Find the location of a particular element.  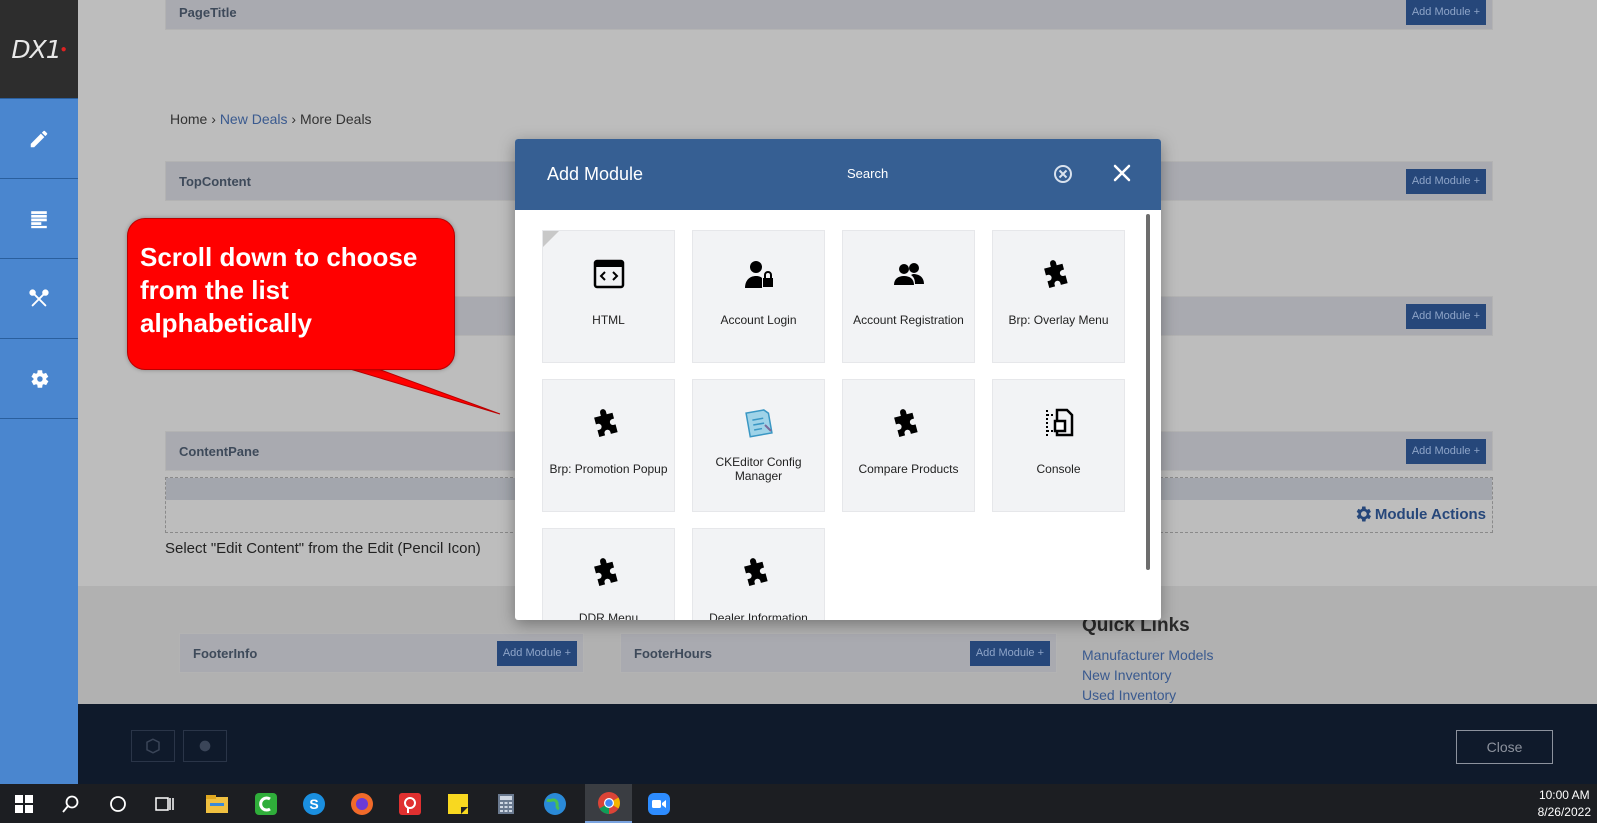

module-label: Account Login is located at coordinates (758, 320).